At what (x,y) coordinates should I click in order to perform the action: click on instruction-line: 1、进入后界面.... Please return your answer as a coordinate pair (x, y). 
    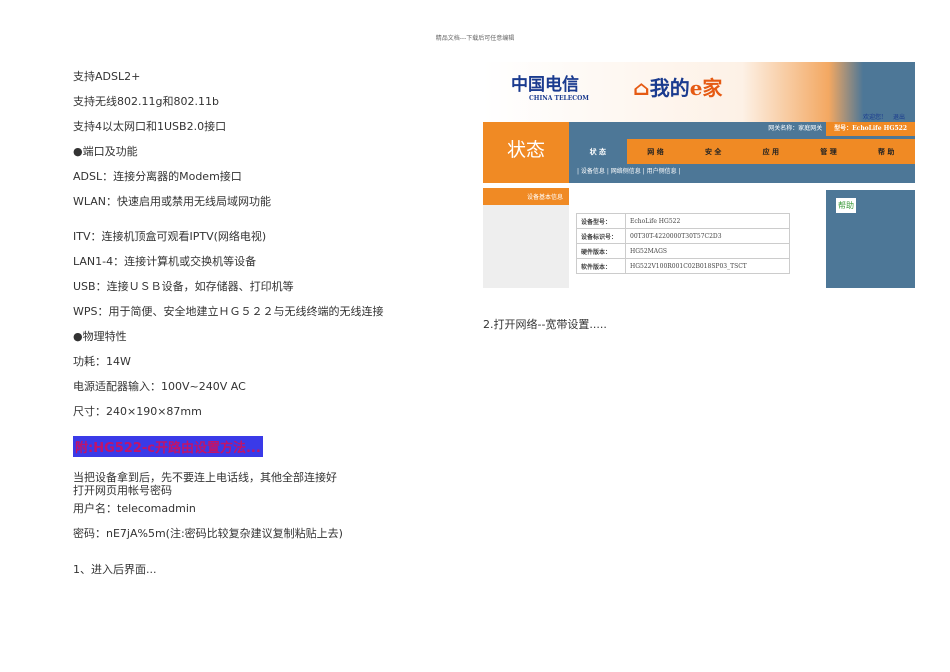
    Looking at the image, I should click on (115, 569).